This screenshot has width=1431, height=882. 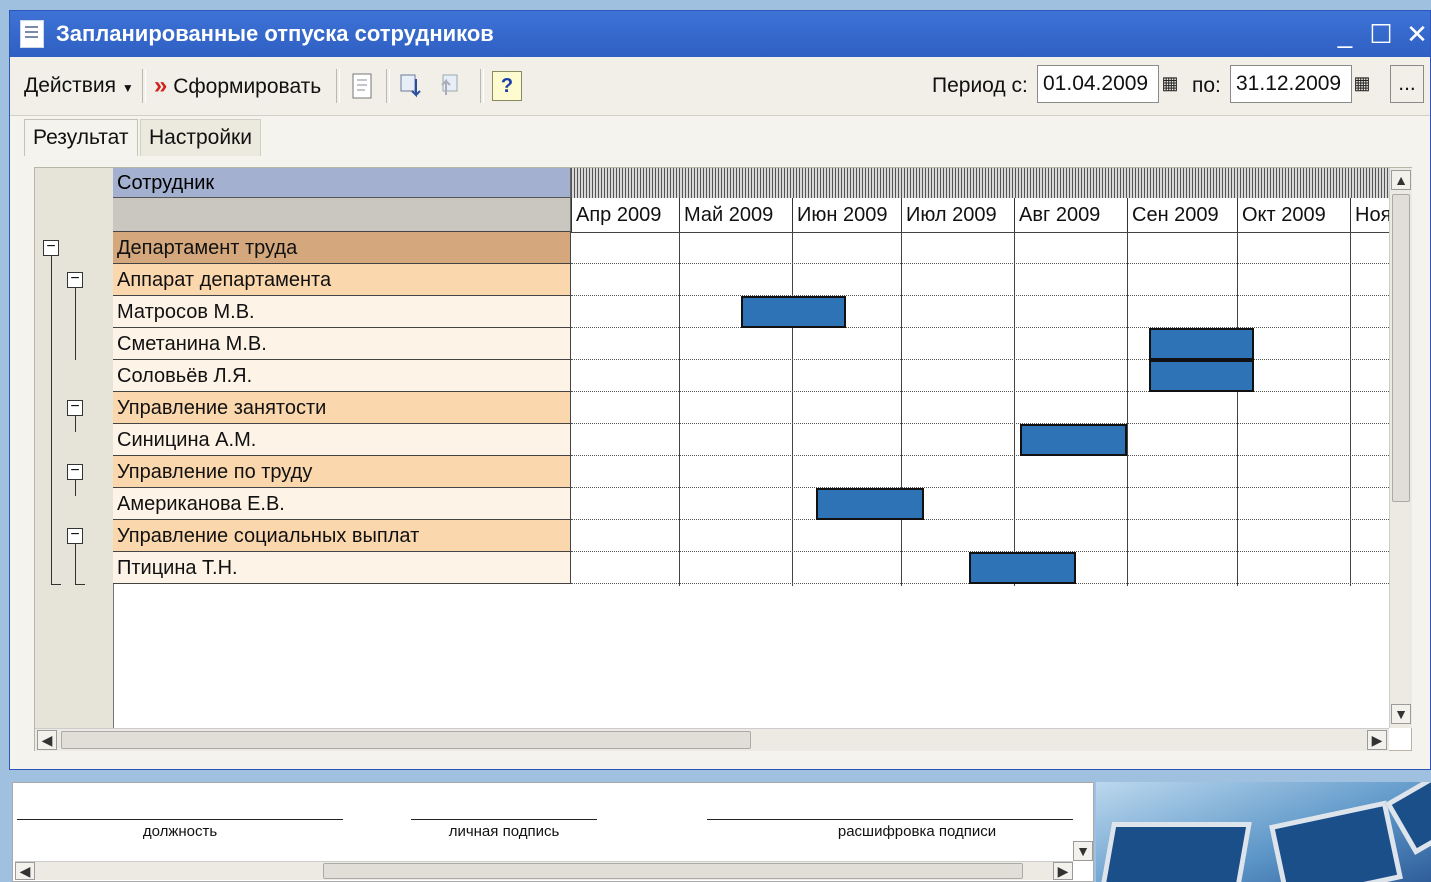 I want to click on period-from-field: 01.04.2009, so click(x=1098, y=84).